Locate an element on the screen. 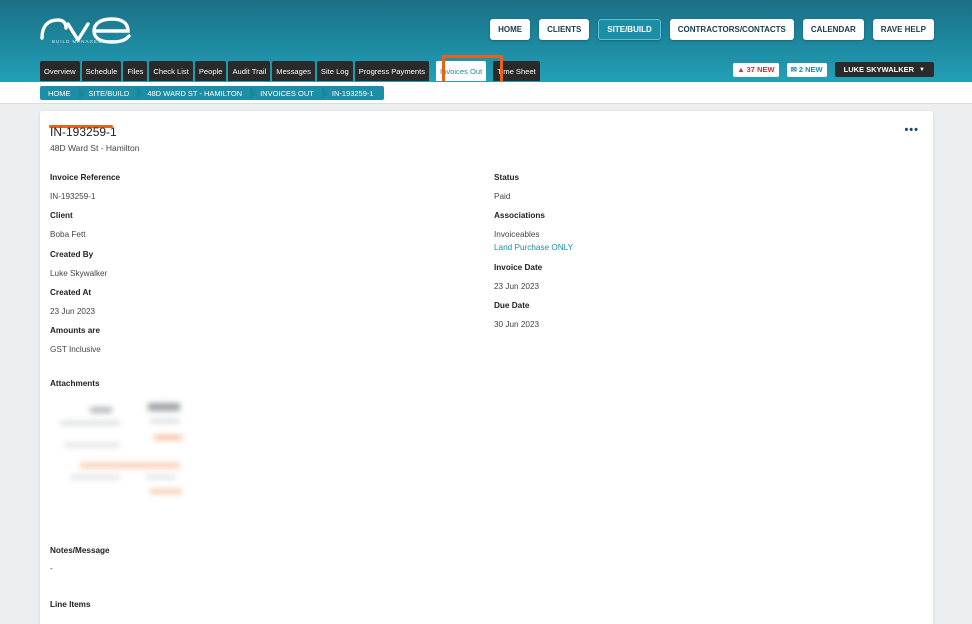  warning-icon: ▲ is located at coordinates (741, 69).